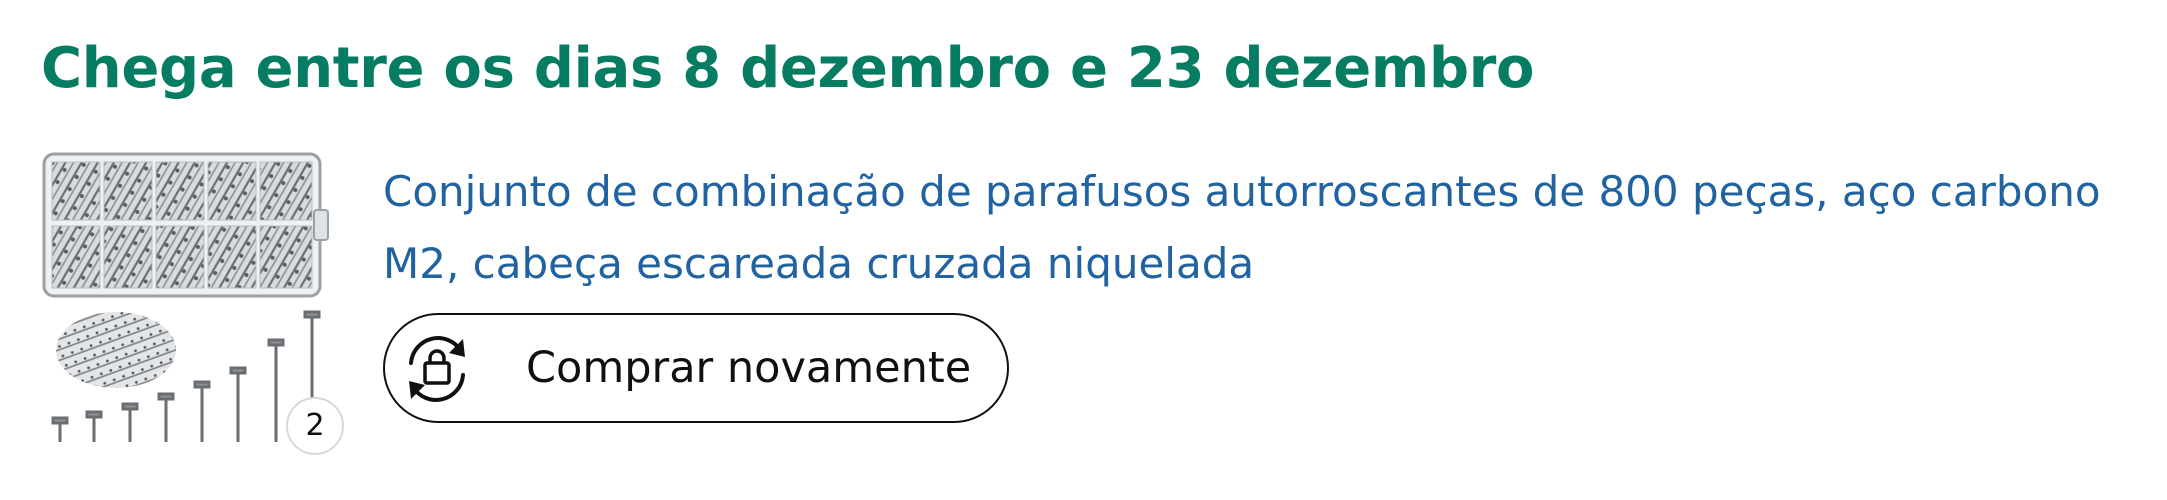  Describe the element at coordinates (749, 368) in the screenshot. I see `buy-again-label: Comprar novamente` at that location.